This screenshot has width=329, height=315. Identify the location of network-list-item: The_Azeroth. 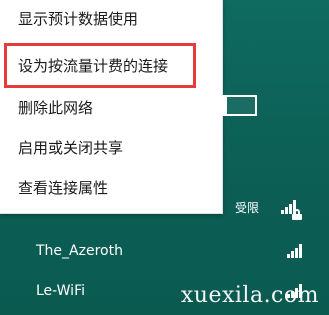
(164, 252).